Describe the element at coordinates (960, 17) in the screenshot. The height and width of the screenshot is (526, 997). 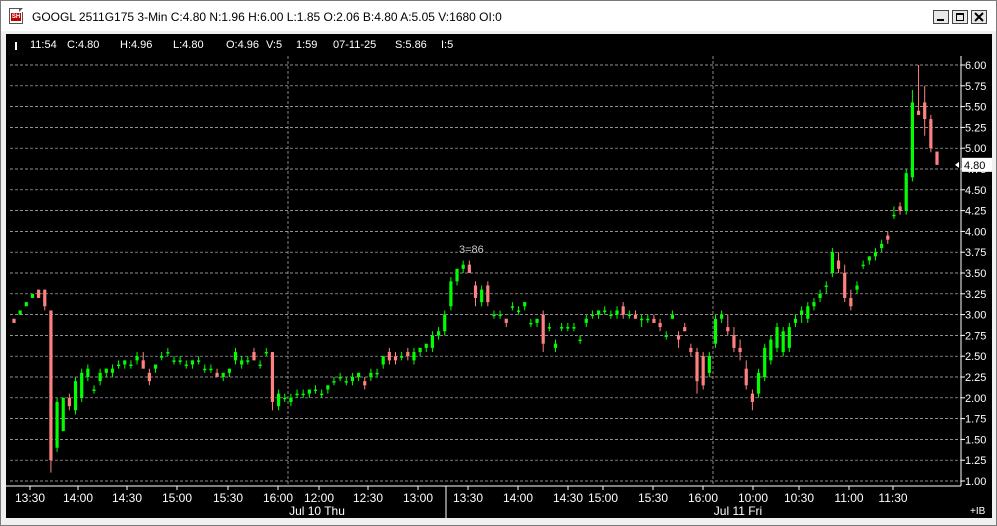
I see `maximize-icon` at that location.